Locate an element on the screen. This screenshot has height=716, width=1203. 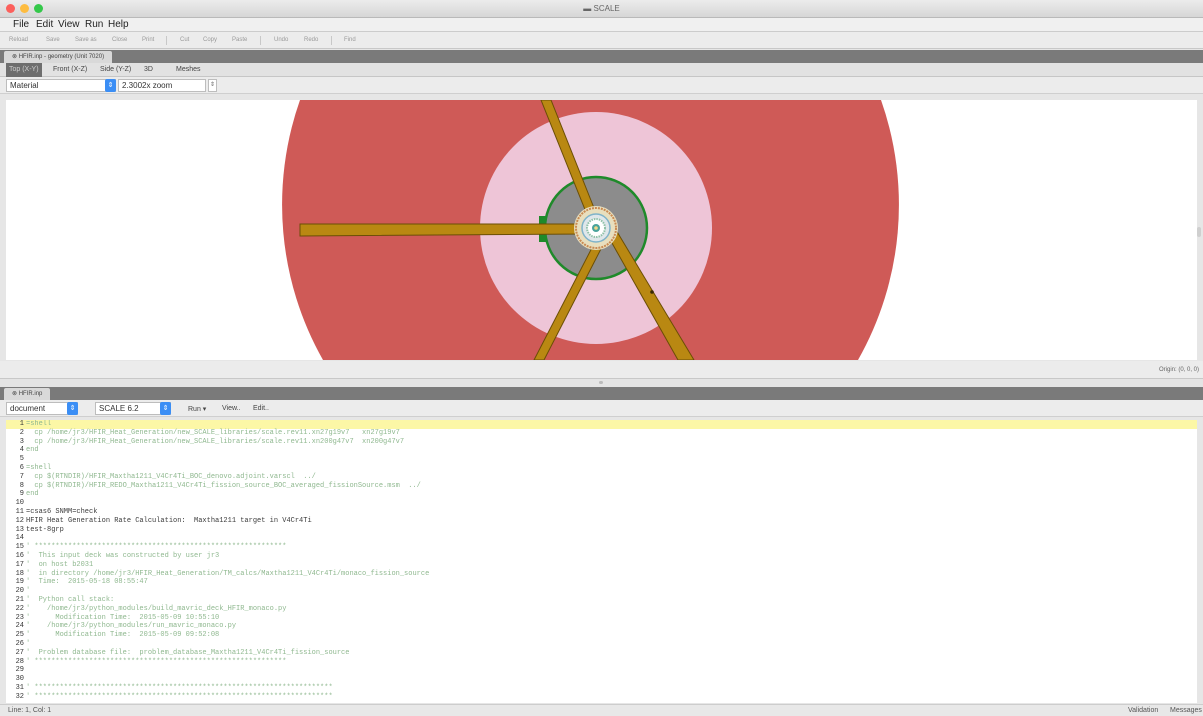
editor-line: 9 end is located at coordinates (601, 494).